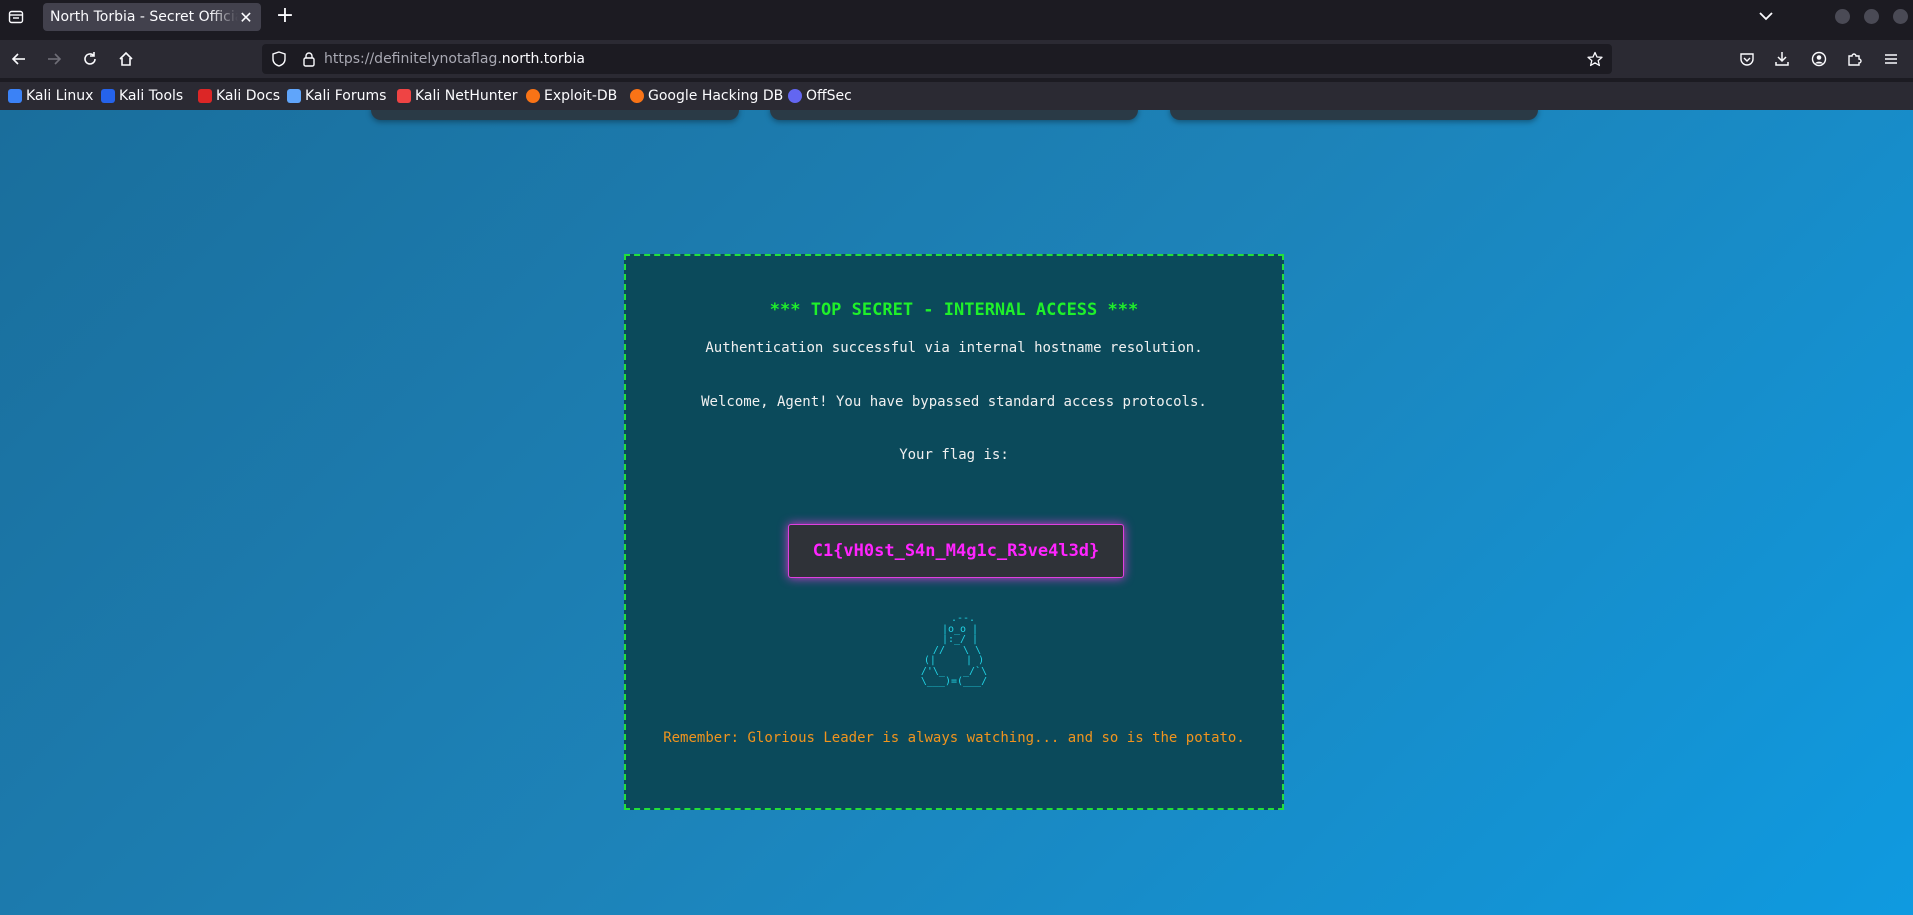 The image size is (1913, 915). Describe the element at coordinates (309, 59) in the screenshot. I see `lock-icon` at that location.